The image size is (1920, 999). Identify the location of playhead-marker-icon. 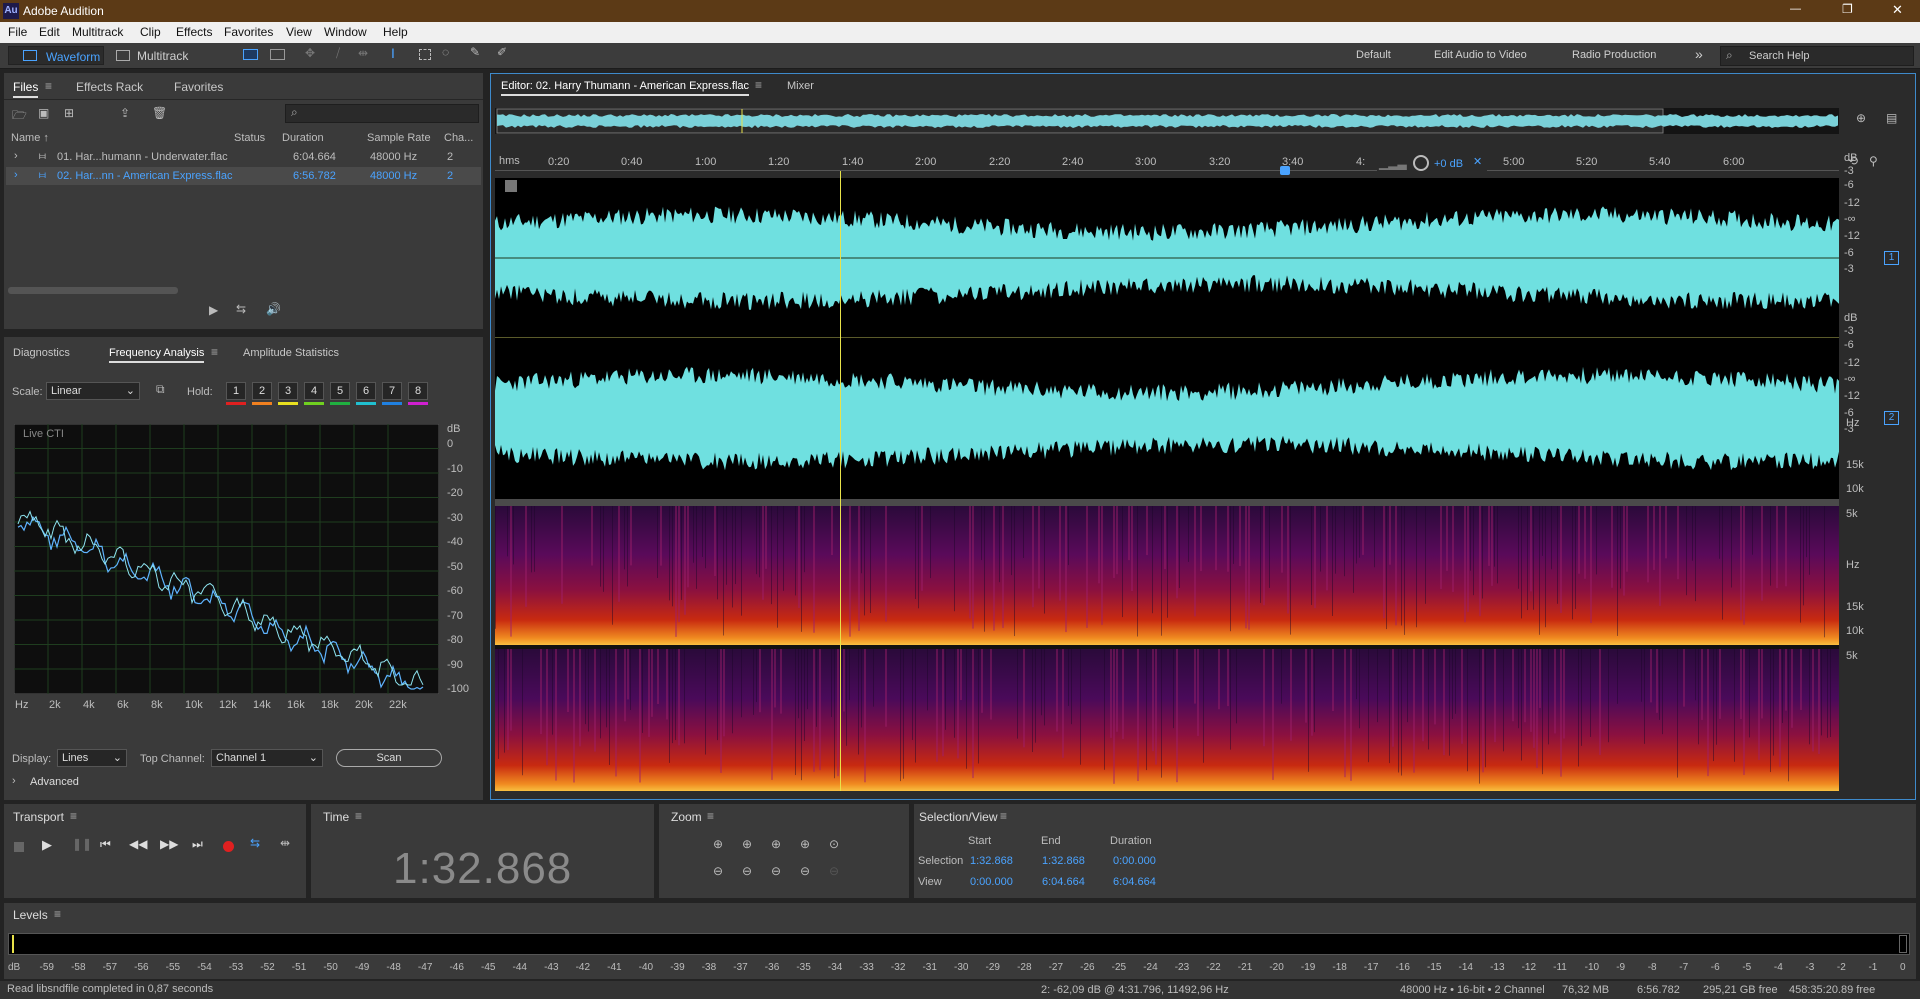
(1285, 170).